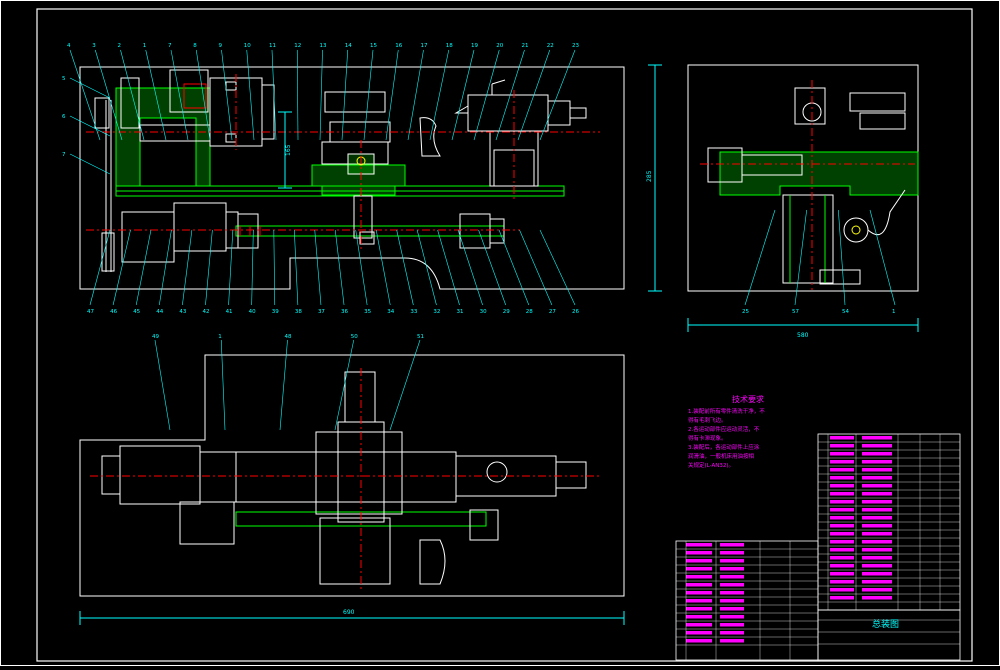 This screenshot has height=670, width=1000. Describe the element at coordinates (247, 46) in the screenshot. I see `callout-number: 10` at that location.